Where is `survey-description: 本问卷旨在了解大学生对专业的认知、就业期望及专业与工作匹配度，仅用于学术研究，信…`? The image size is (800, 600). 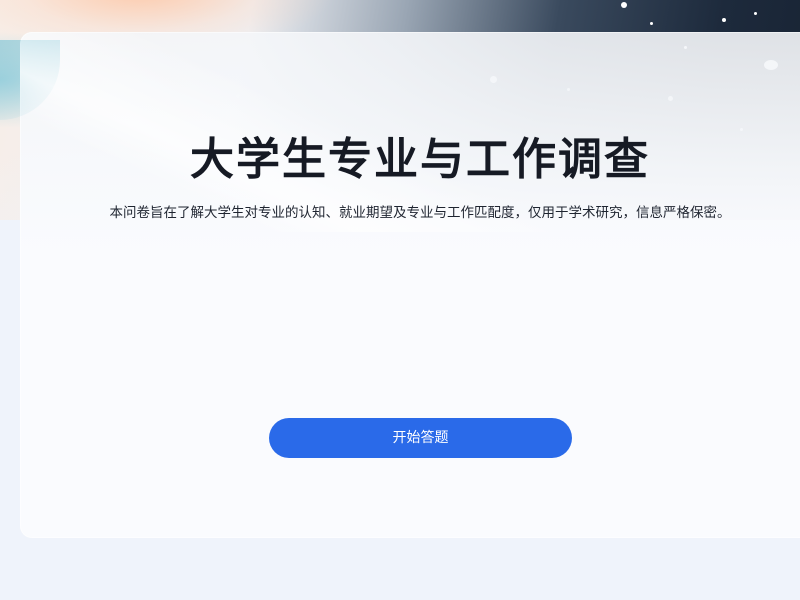 survey-description: 本问卷旨在了解大学生对专业的认知、就业期望及专业与工作匹配度，仅用于学术研究，信… is located at coordinates (420, 213).